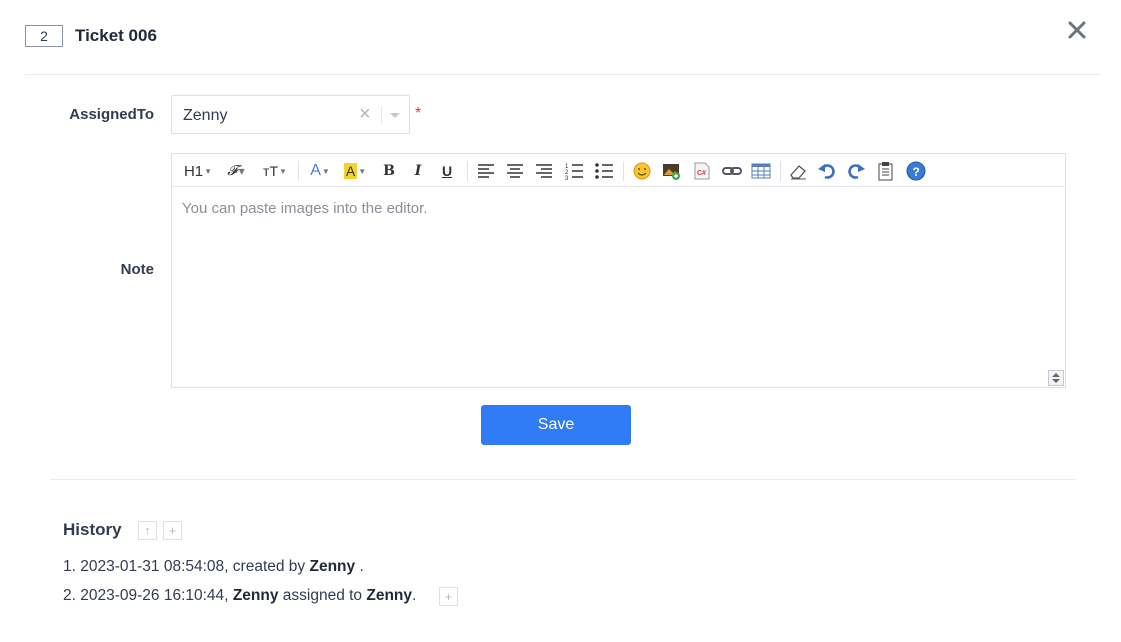 The height and width of the screenshot is (642, 1121). What do you see at coordinates (515, 171) in the screenshot?
I see `align-center-icon` at bounding box center [515, 171].